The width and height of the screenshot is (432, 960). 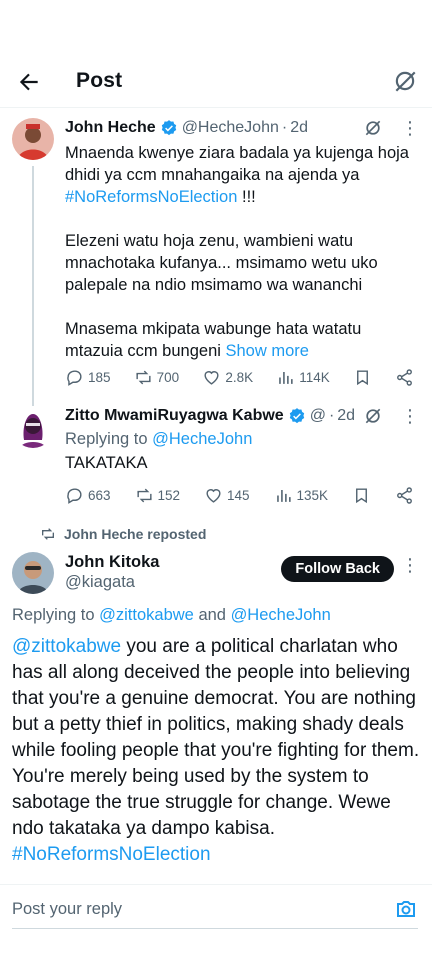 What do you see at coordinates (174, 416) in the screenshot?
I see `author-name: Zitto MwamiRuyagwa Kabwe` at bounding box center [174, 416].